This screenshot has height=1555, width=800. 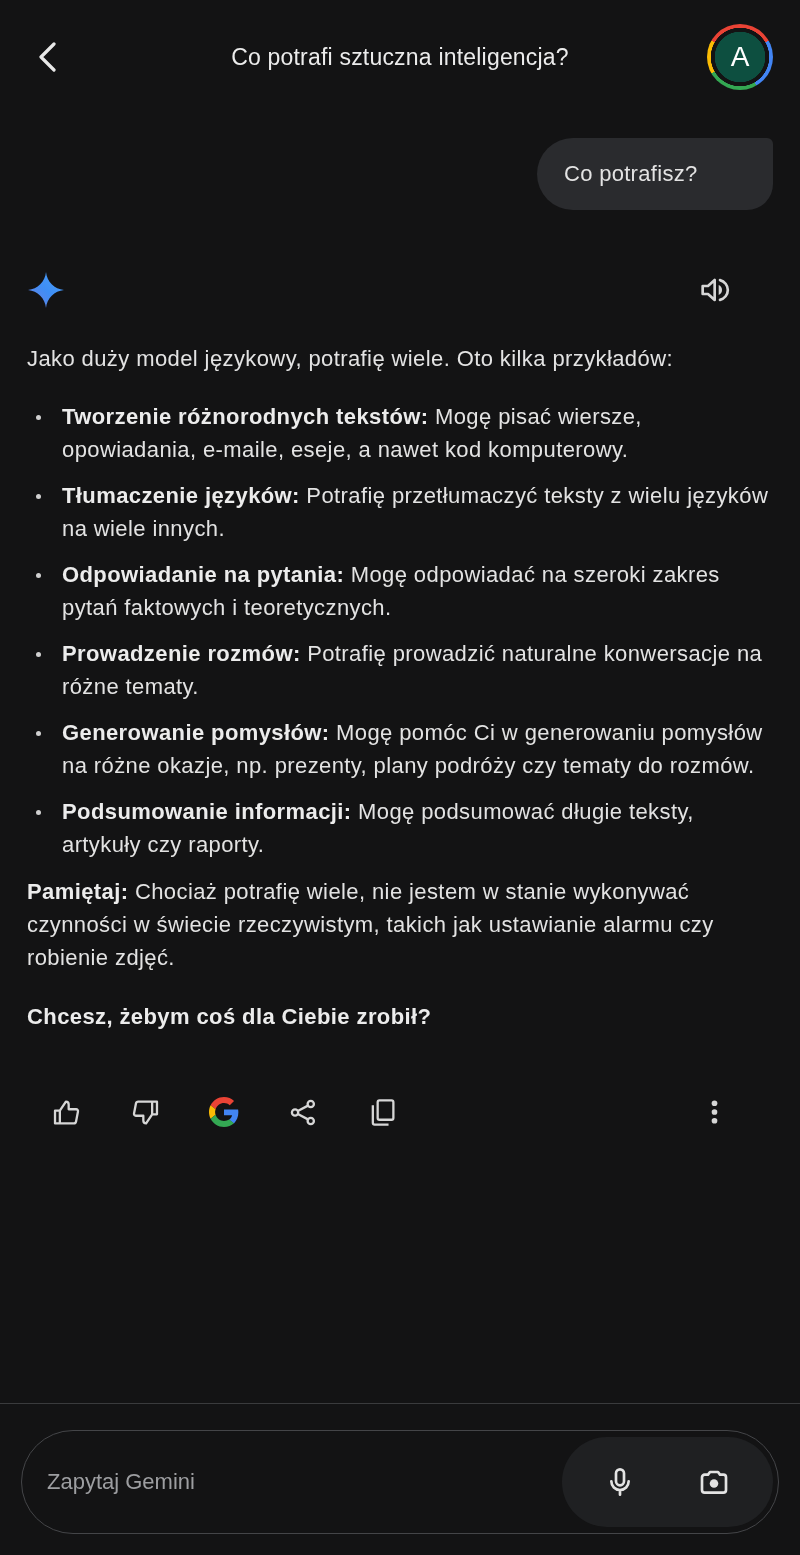 What do you see at coordinates (740, 57) in the screenshot?
I see `account-avatar: A` at bounding box center [740, 57].